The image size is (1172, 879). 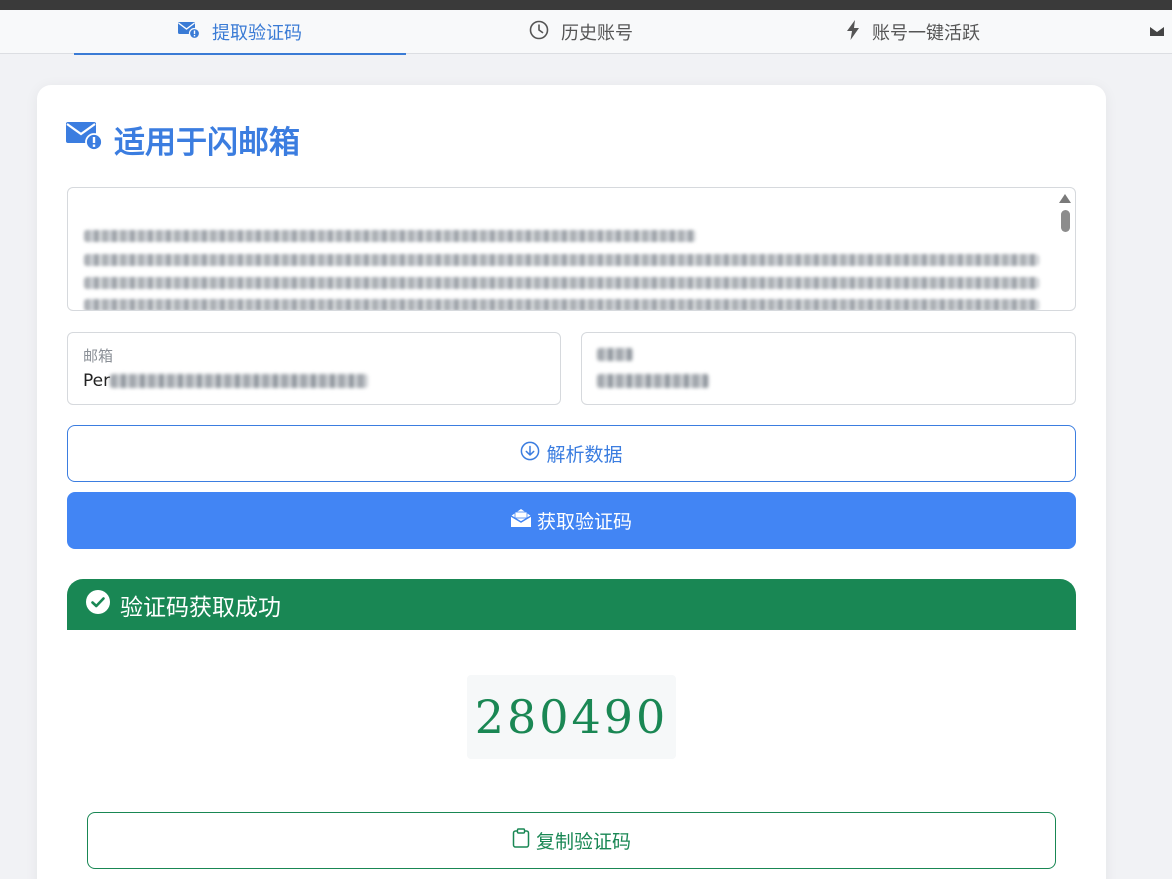 I want to click on password-field-label, so click(x=615, y=354).